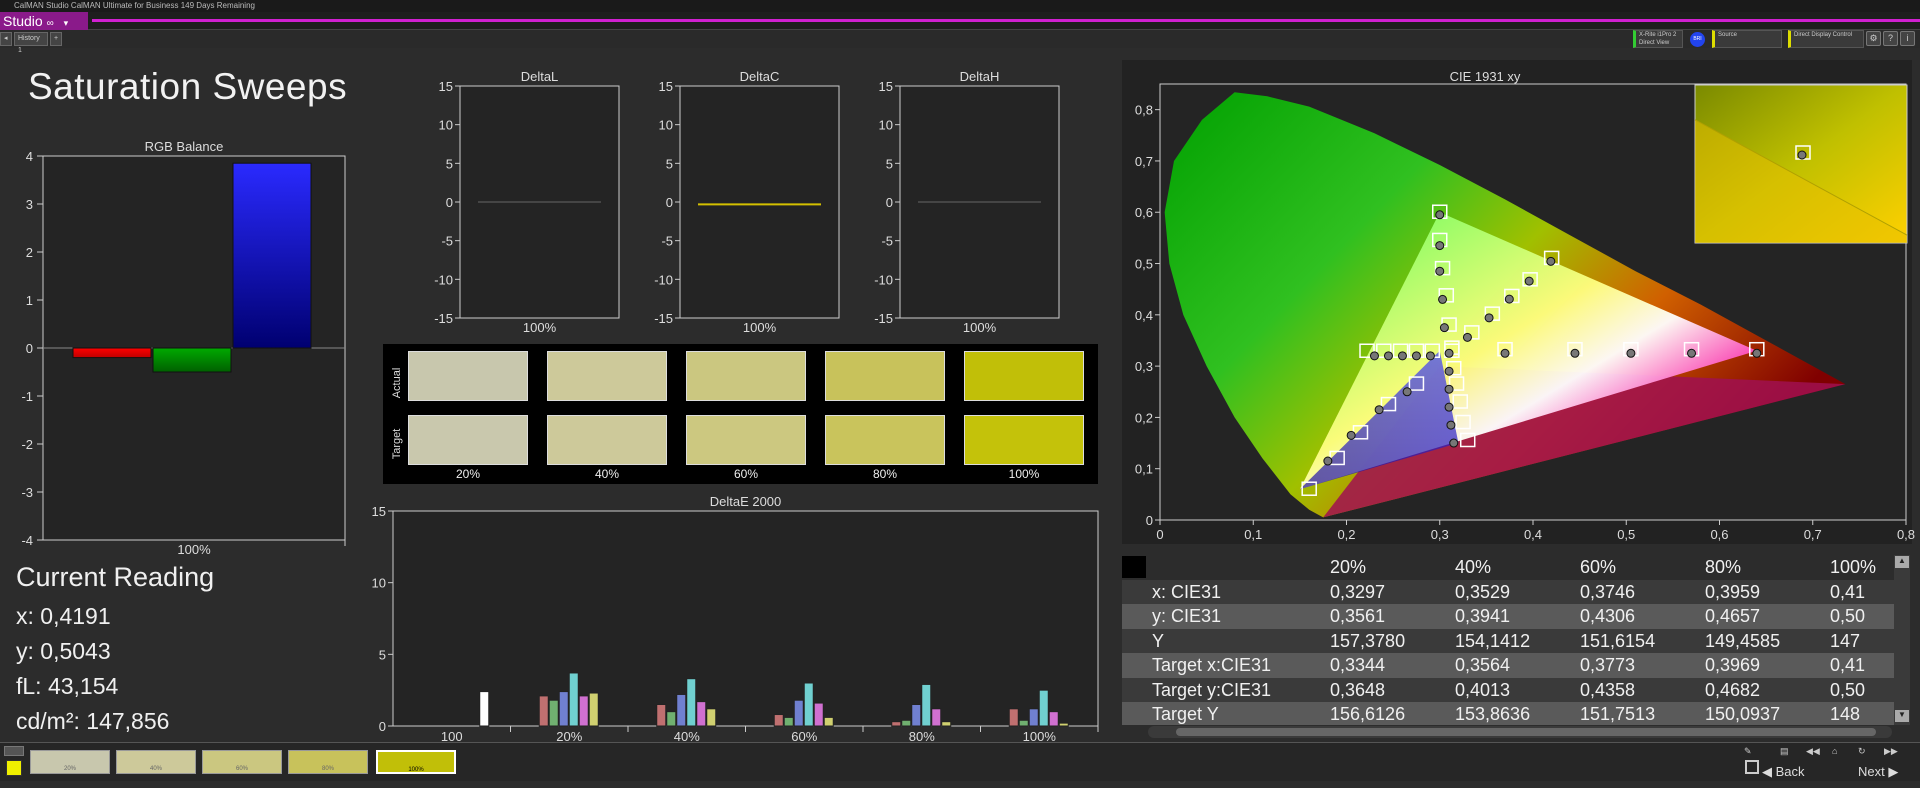 The image size is (1920, 788). What do you see at coordinates (1187, 591) in the screenshot?
I see `table-cell: x: CIE31` at bounding box center [1187, 591].